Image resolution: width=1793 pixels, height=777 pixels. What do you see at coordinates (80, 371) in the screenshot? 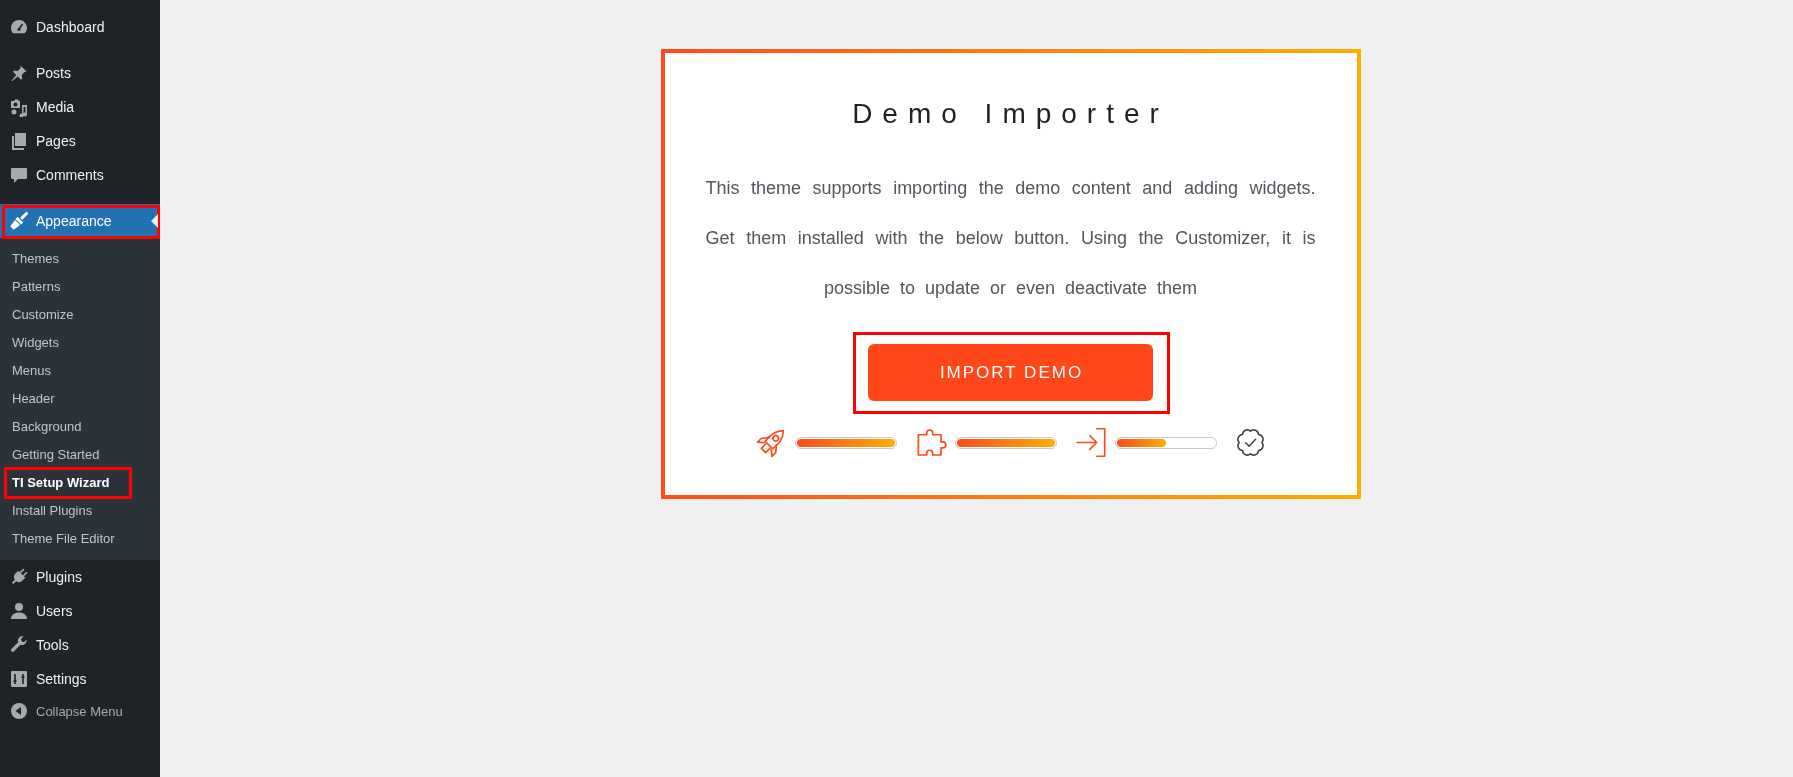
I see `submenu-item: Menus` at bounding box center [80, 371].